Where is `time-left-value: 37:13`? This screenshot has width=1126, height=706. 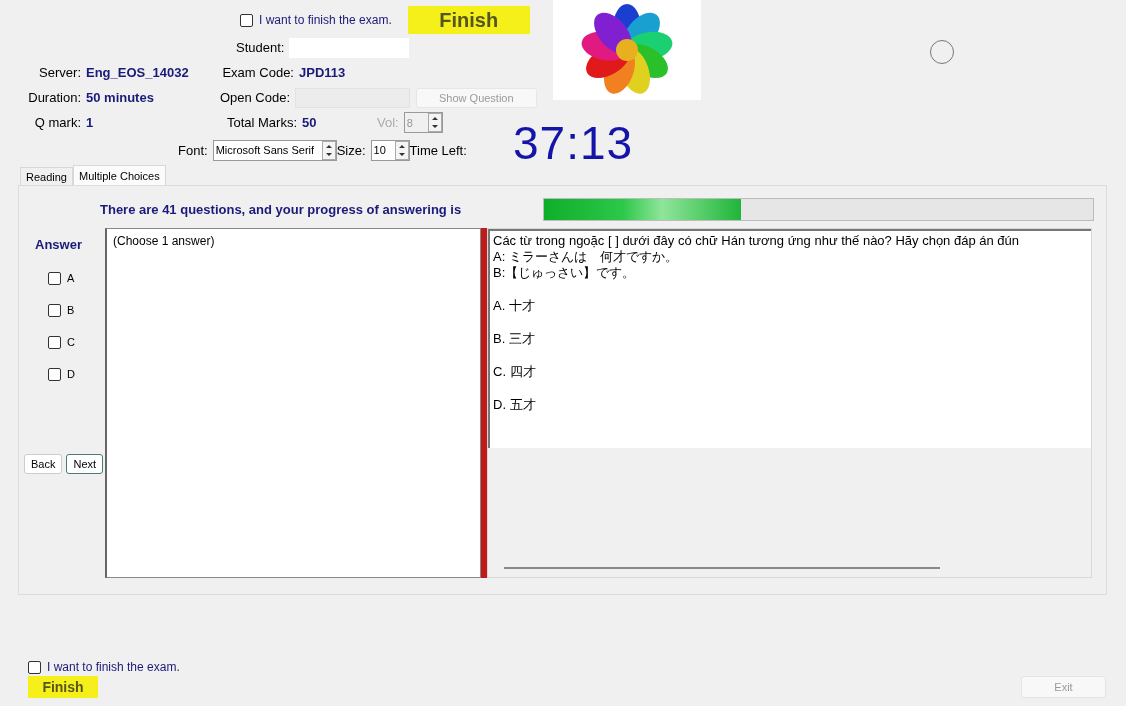 time-left-value: 37:13 is located at coordinates (573, 142).